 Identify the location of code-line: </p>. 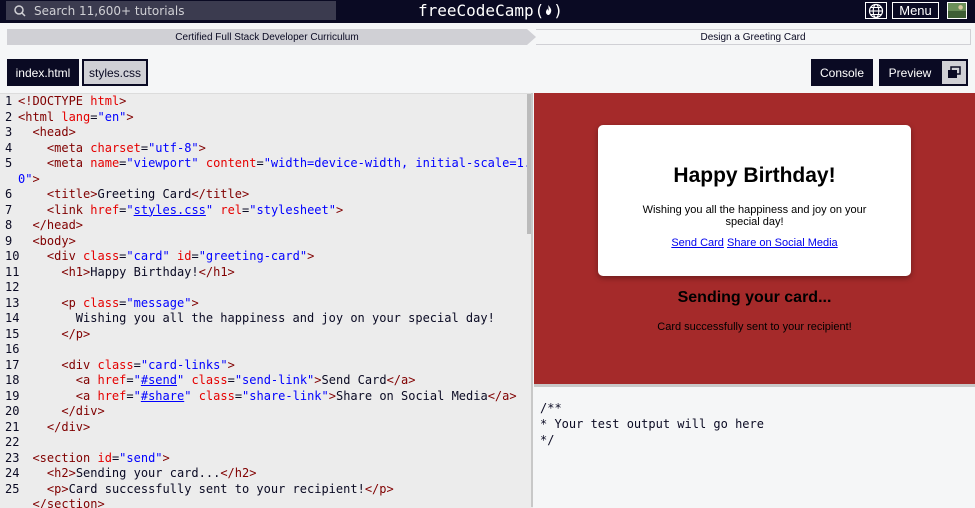
(76, 333).